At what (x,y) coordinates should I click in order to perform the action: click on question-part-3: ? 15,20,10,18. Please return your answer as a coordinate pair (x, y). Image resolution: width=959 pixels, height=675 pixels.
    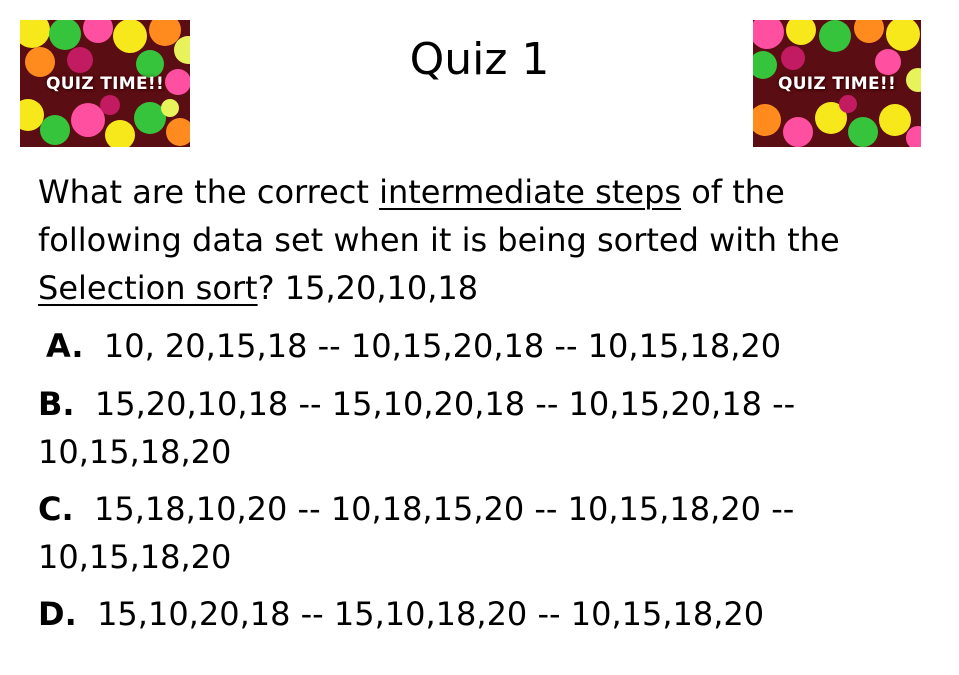
    Looking at the image, I should click on (368, 288).